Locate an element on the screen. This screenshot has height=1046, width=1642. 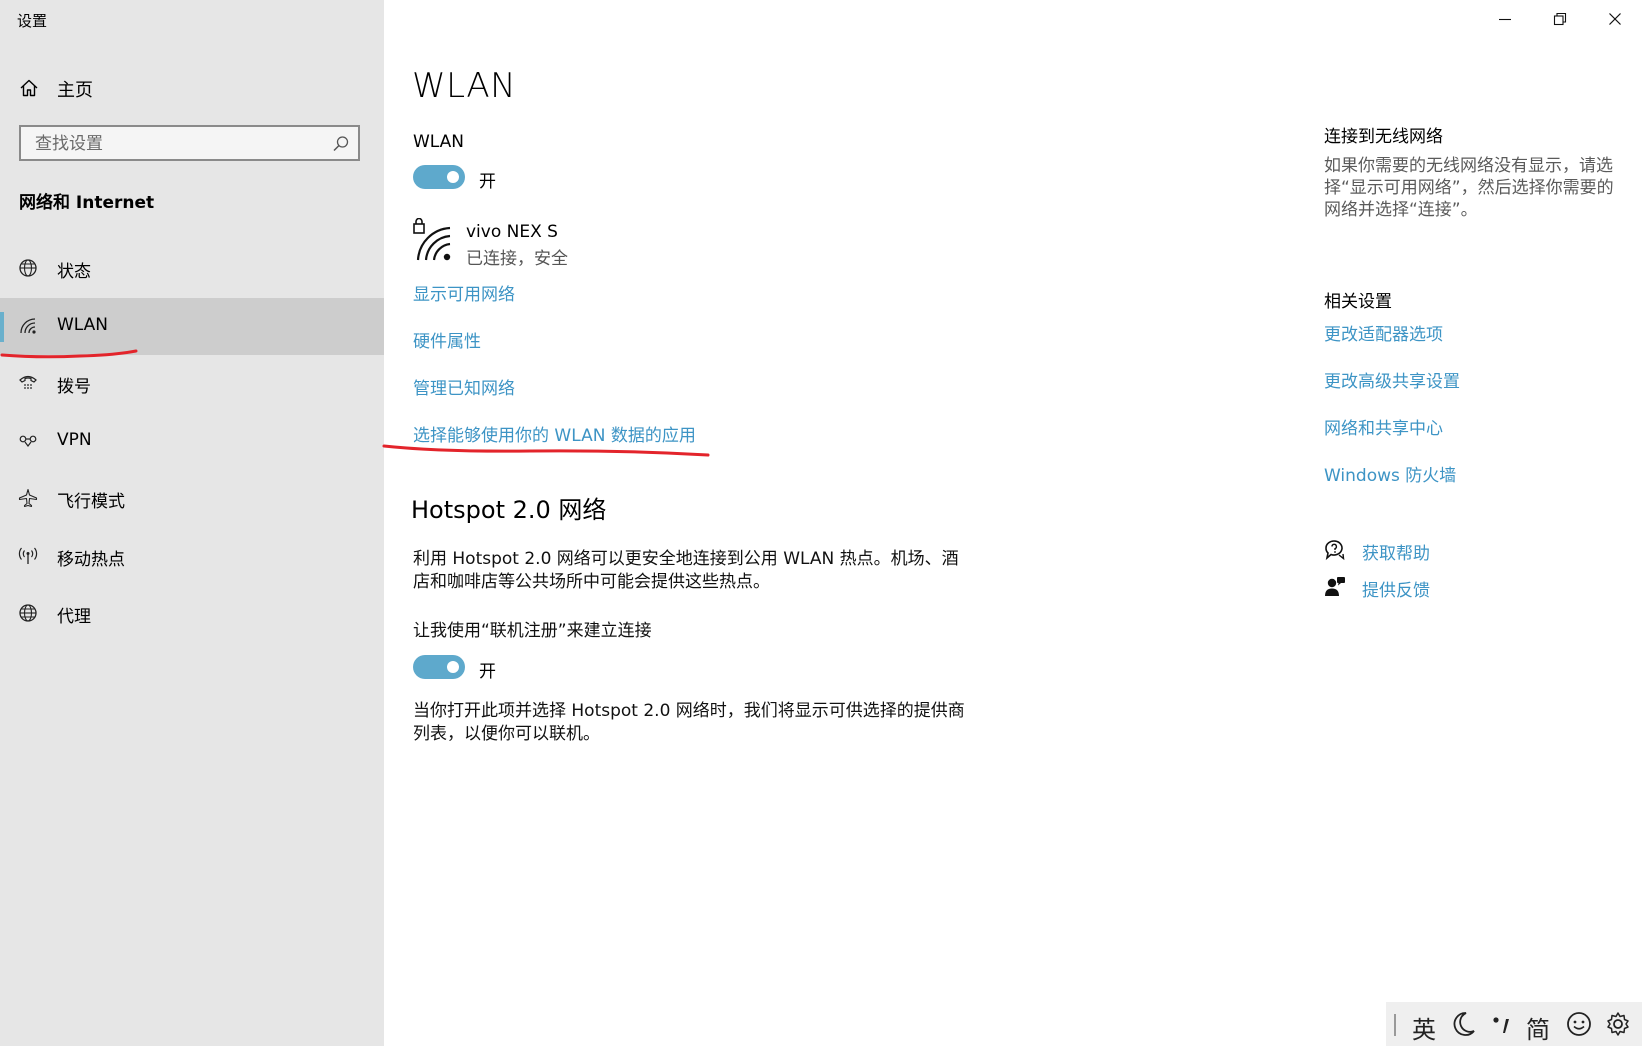
tray-separator is located at coordinates (1395, 1025).